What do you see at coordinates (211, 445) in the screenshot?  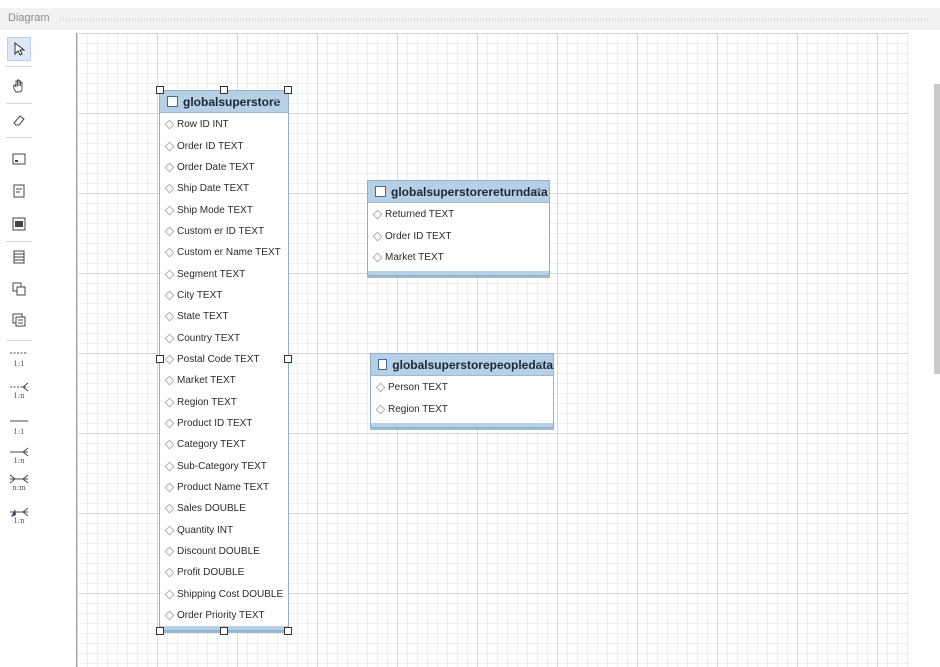 I see `column-label: Category TEXT` at bounding box center [211, 445].